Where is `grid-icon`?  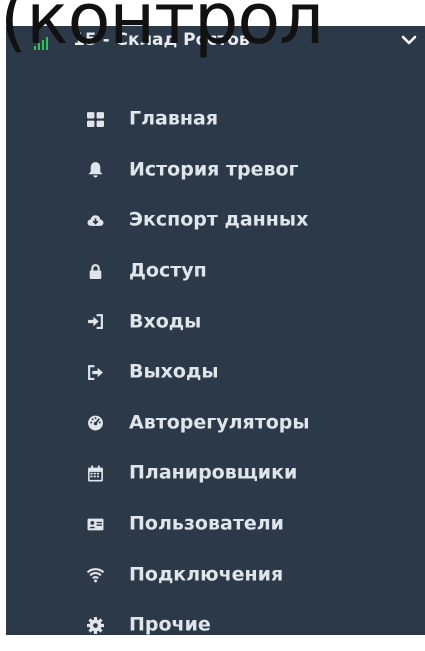
grid-icon is located at coordinates (95, 119).